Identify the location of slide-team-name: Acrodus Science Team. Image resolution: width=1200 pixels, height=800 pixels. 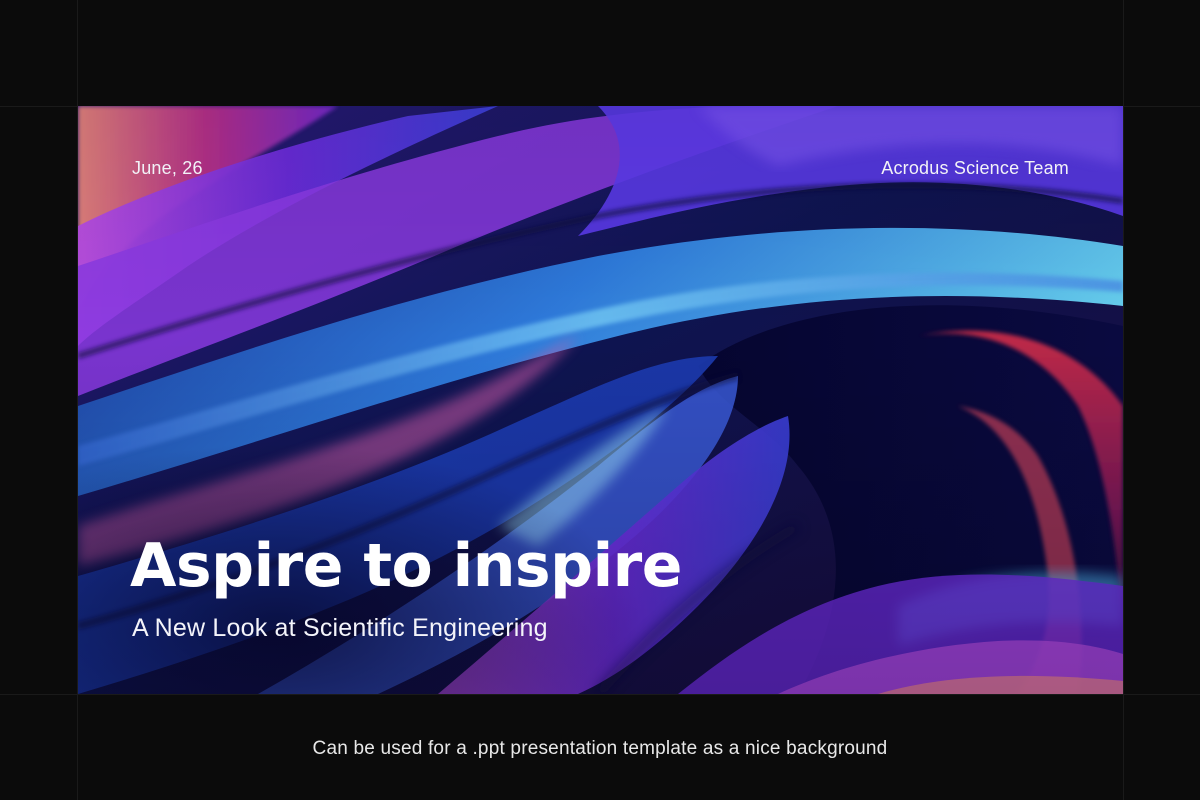
(975, 168).